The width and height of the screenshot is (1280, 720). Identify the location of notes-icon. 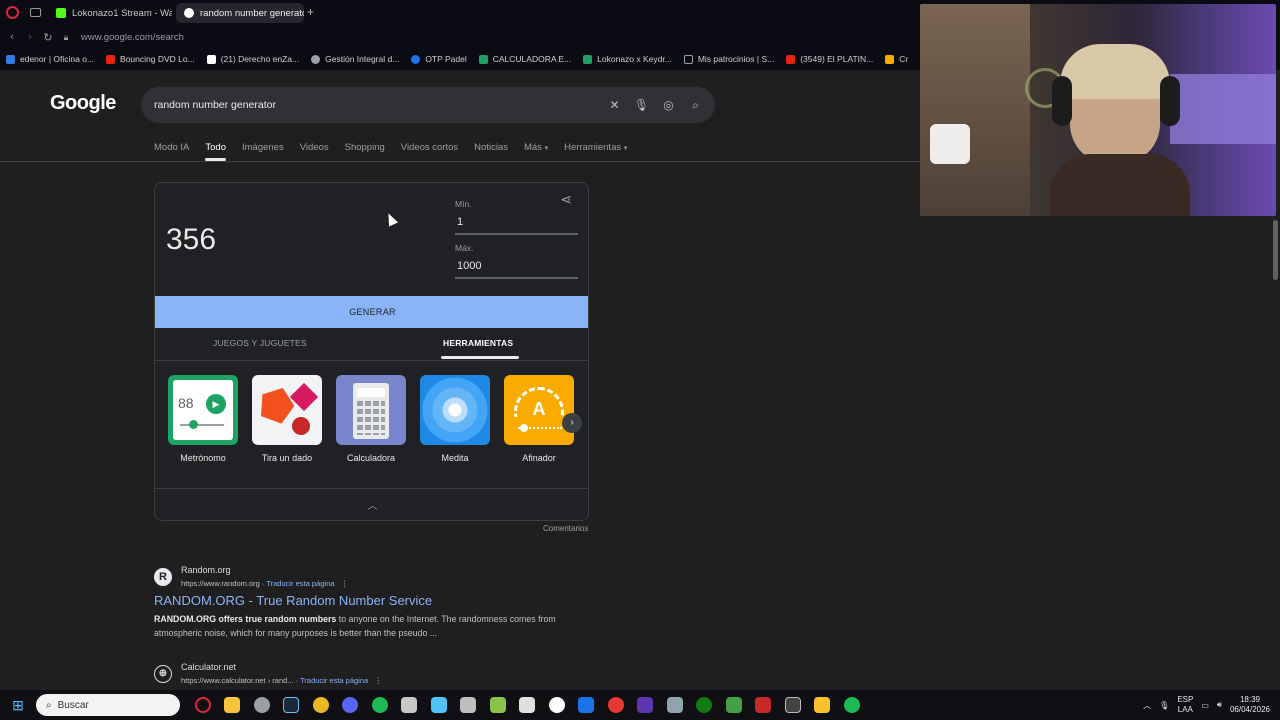
(439, 705).